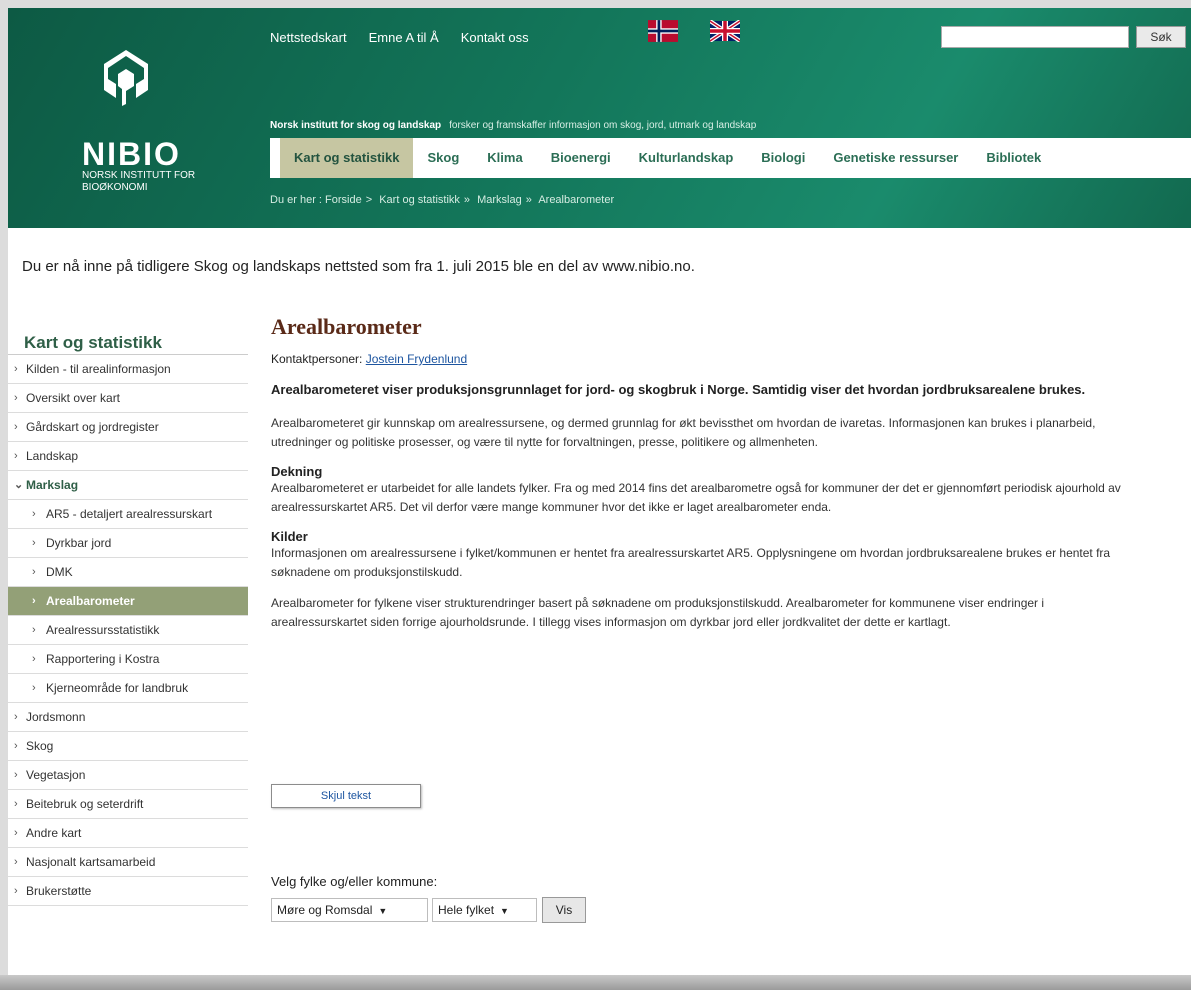 Image resolution: width=1191 pixels, height=990 pixels. What do you see at coordinates (128, 601) in the screenshot?
I see `sidebar-item: › Arealbarometer` at bounding box center [128, 601].